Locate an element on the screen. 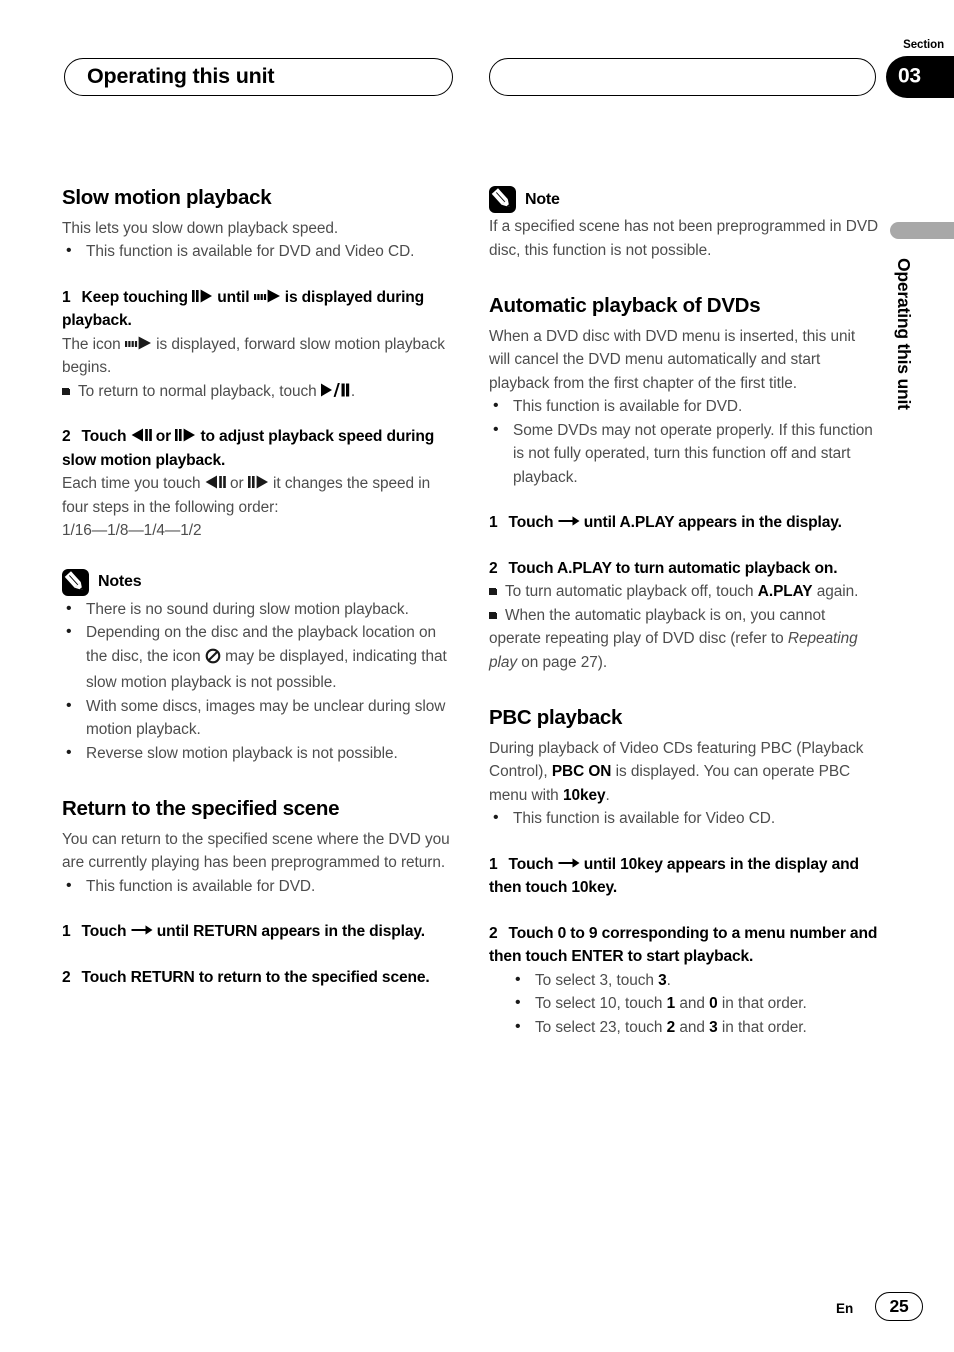 The height and width of the screenshot is (1352, 954). subnote-text: again. is located at coordinates (837, 592).